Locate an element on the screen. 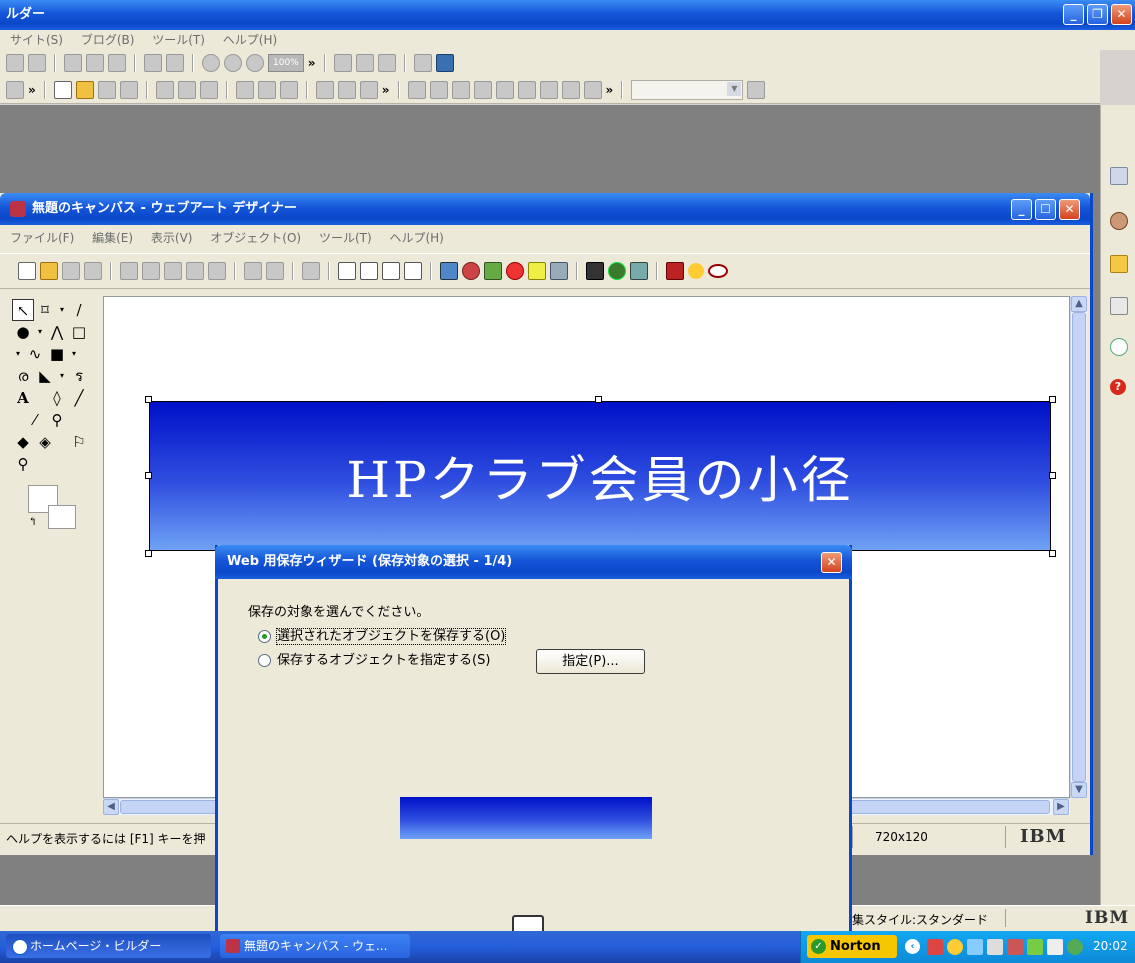  line-icon: / is located at coordinates (79, 310).